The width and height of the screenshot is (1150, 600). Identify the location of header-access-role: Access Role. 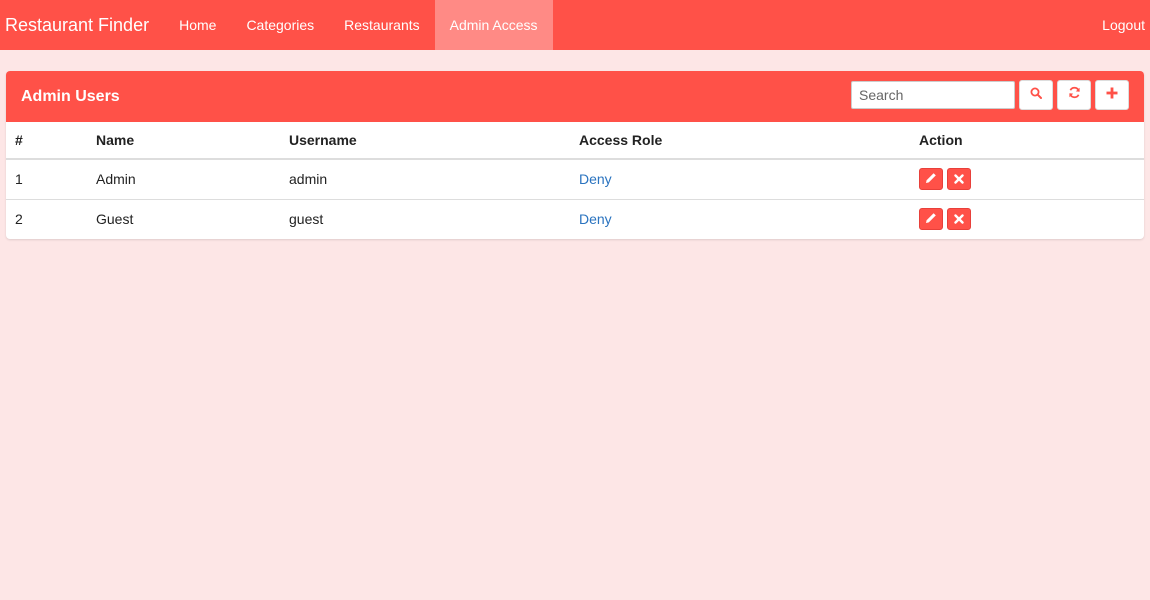
(740, 141).